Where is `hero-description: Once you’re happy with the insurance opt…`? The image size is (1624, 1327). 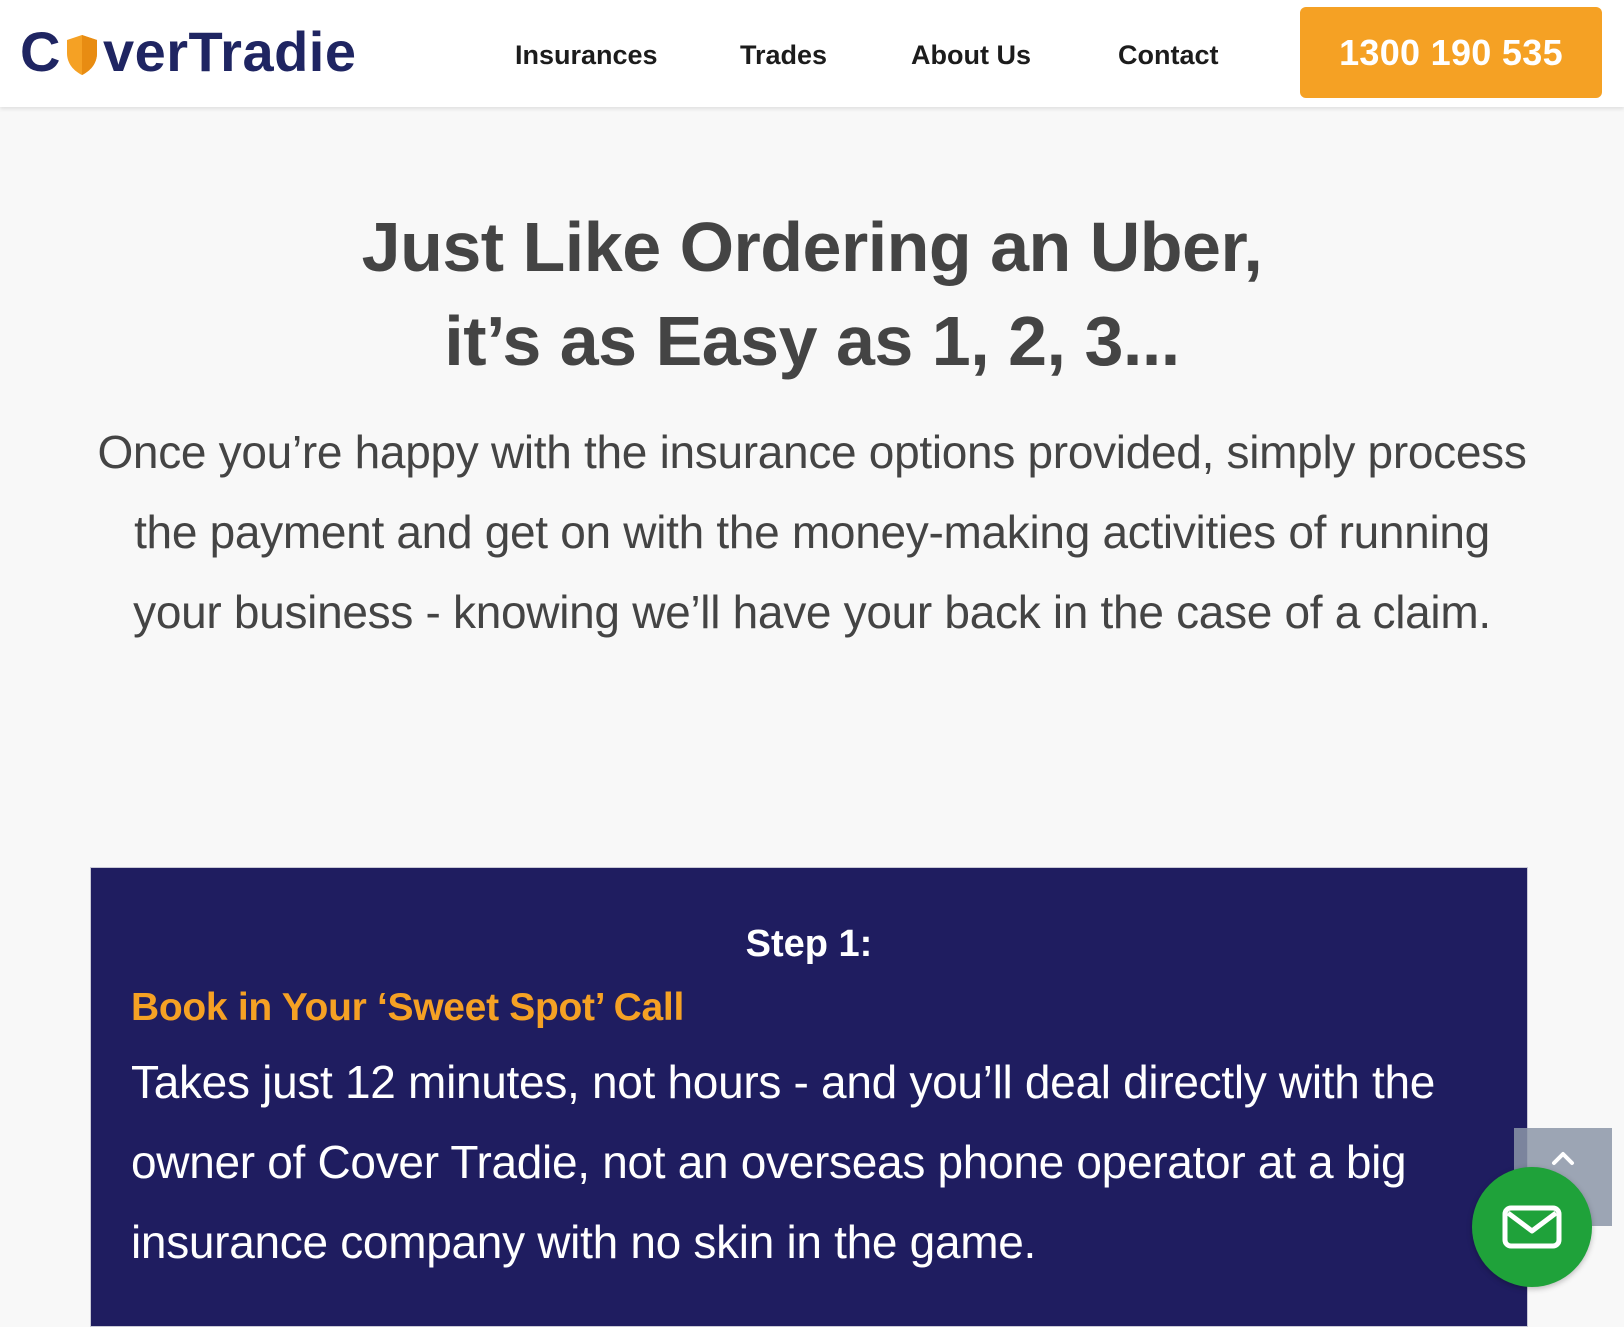
hero-description: Once you’re happy with the insurance opt… is located at coordinates (812, 532).